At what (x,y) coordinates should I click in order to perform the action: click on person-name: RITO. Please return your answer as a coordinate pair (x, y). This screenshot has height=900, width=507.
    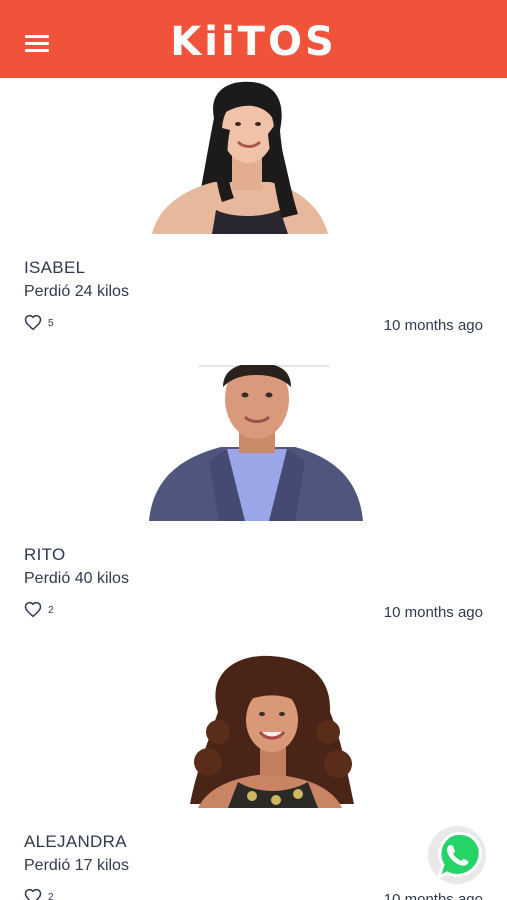
    Looking at the image, I should click on (45, 554).